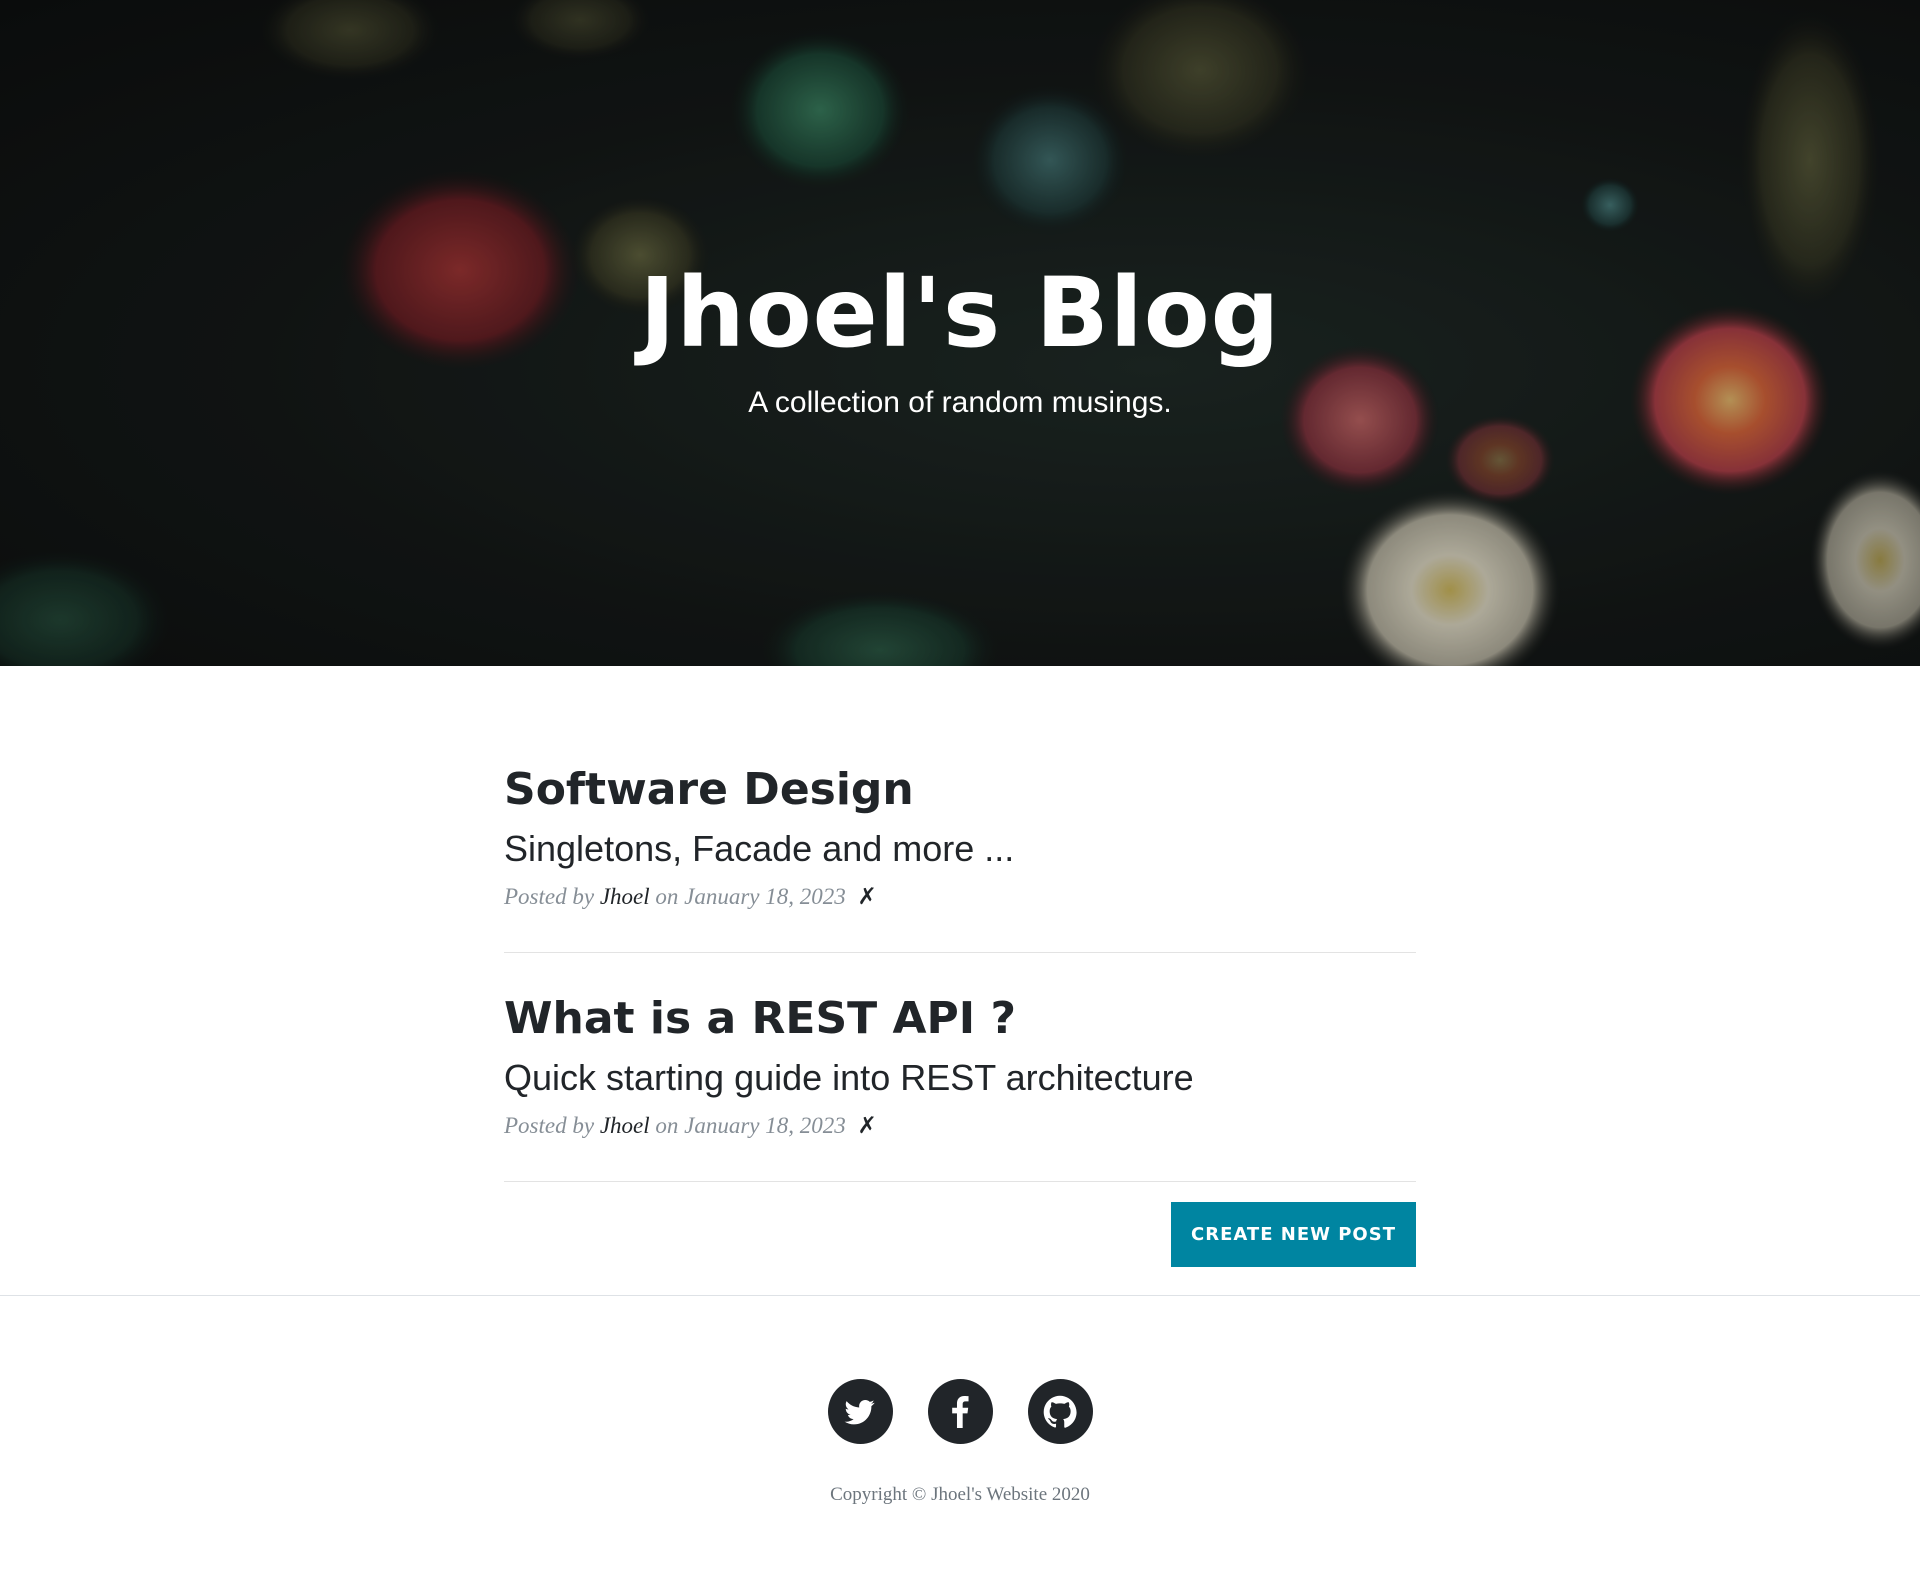 The image size is (1920, 1590). I want to click on facebook-icon, so click(960, 1411).